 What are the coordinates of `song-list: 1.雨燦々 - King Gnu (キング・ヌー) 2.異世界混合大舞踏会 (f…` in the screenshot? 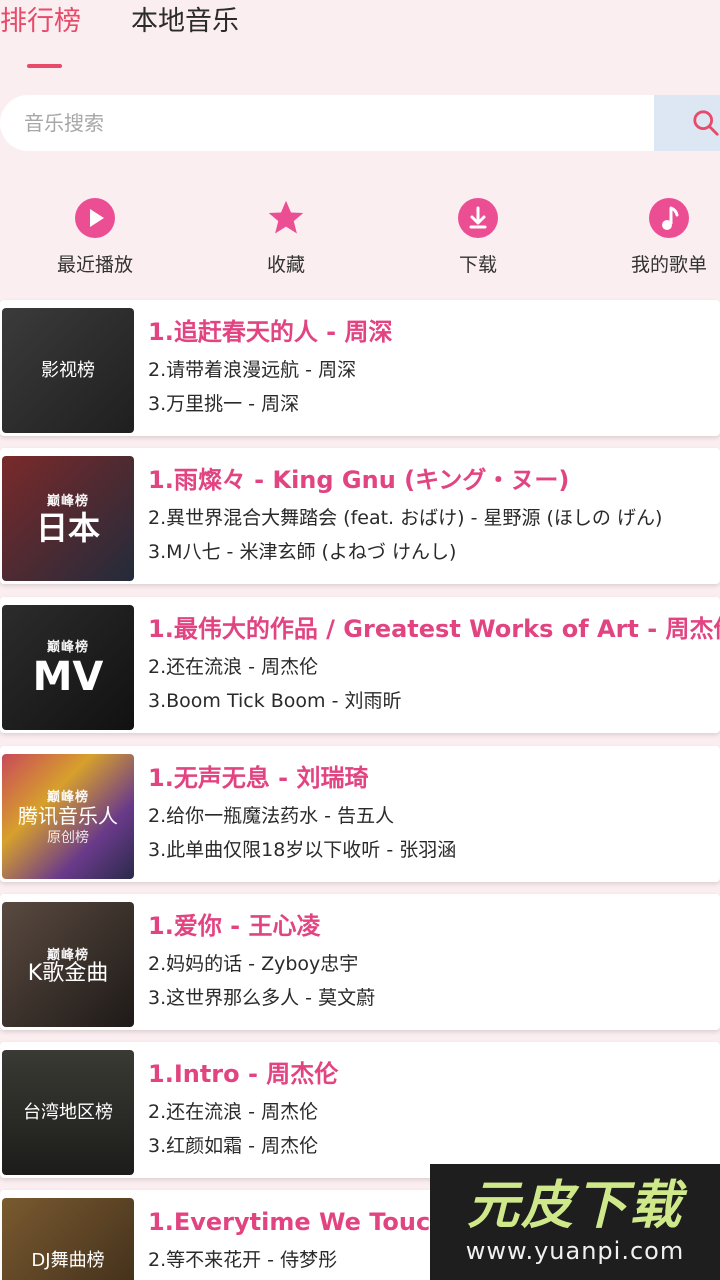 It's located at (434, 515).